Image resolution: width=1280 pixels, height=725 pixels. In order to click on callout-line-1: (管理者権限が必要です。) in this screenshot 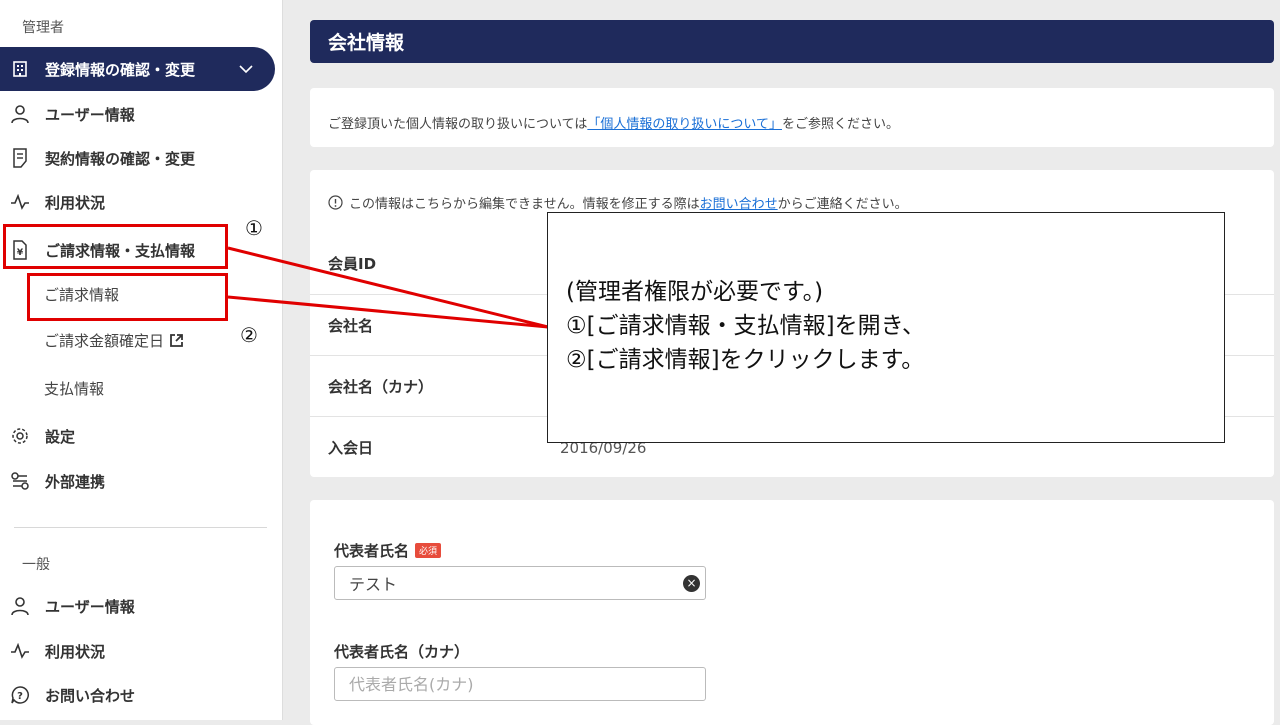, I will do `click(695, 292)`.